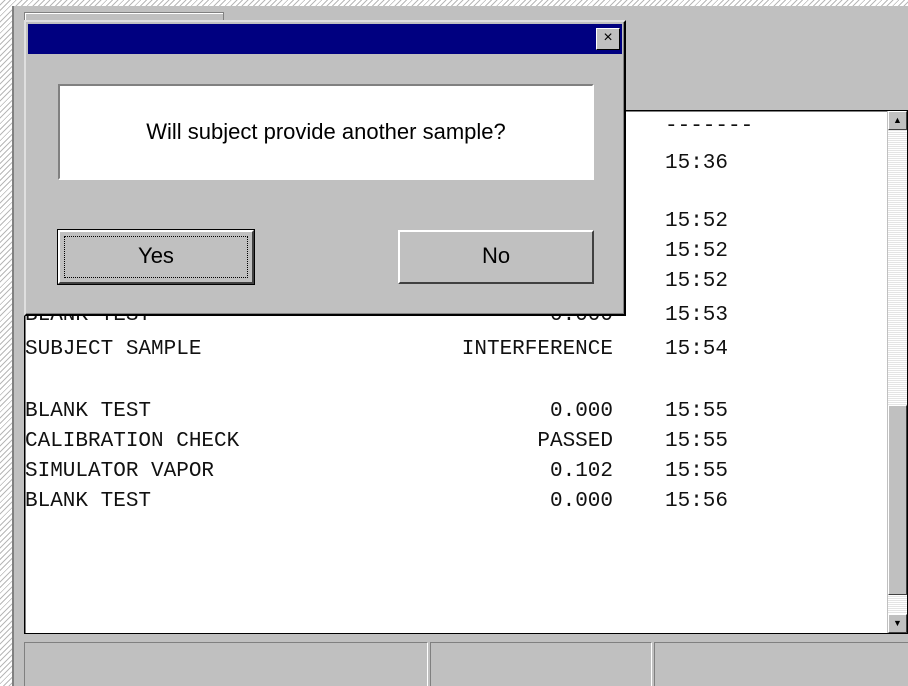 This screenshot has height=686, width=908. What do you see at coordinates (575, 441) in the screenshot?
I see `log-result: PASSED` at bounding box center [575, 441].